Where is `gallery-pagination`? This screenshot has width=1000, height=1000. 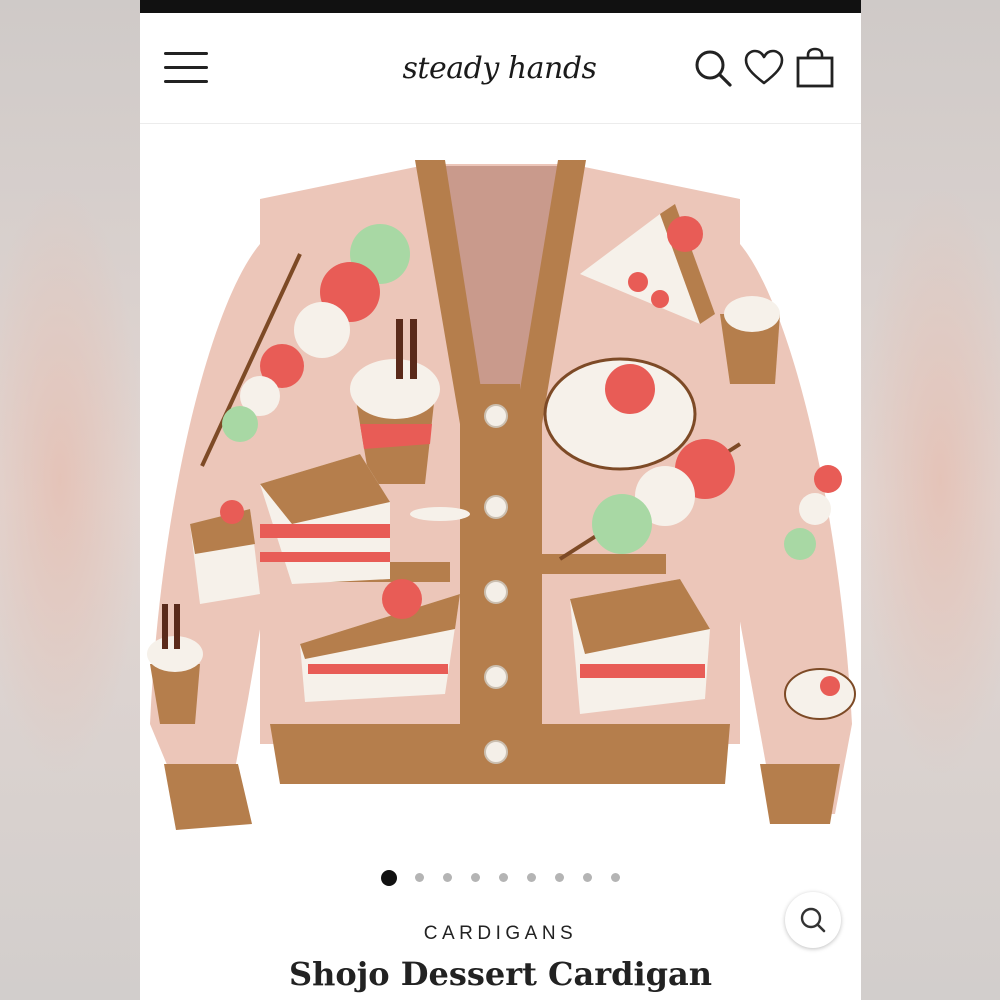 gallery-pagination is located at coordinates (501, 878).